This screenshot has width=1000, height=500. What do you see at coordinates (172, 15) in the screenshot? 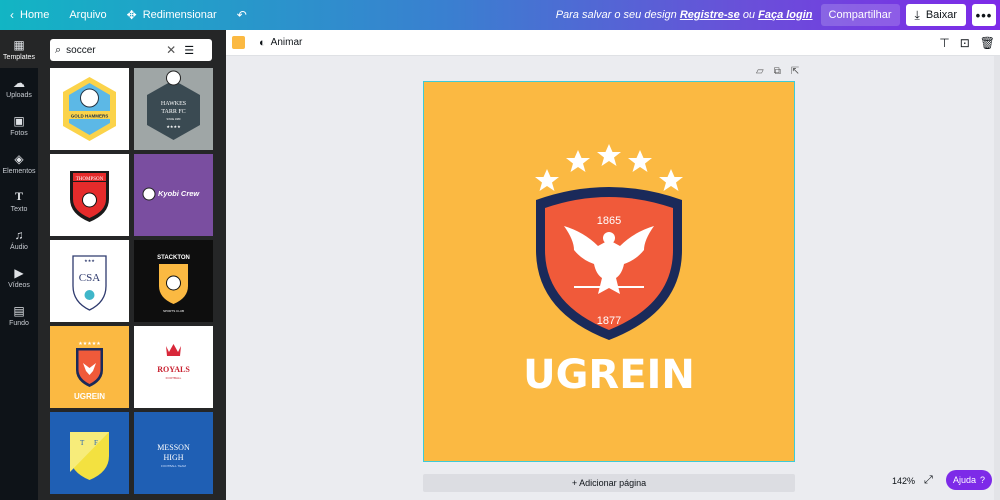
I see `resize-button: ✥ Redimensionar` at bounding box center [172, 15].